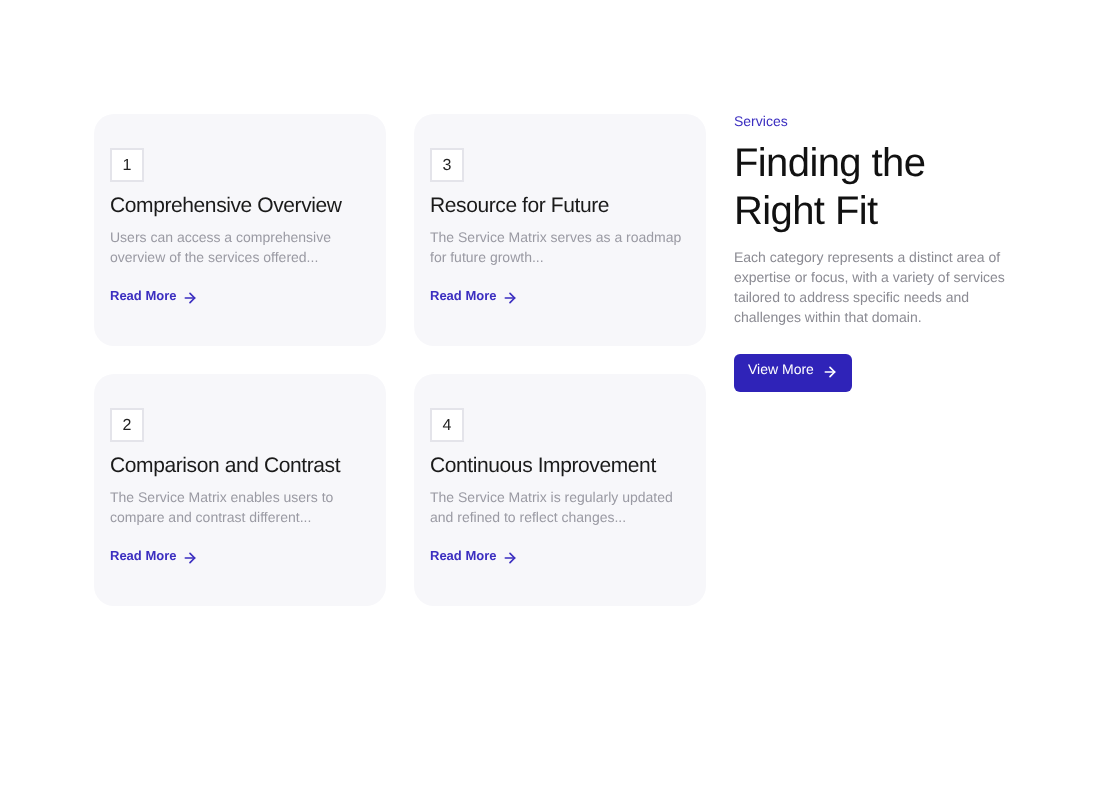  Describe the element at coordinates (831, 187) in the screenshot. I see `section-heading: Finding the Right Fit` at that location.